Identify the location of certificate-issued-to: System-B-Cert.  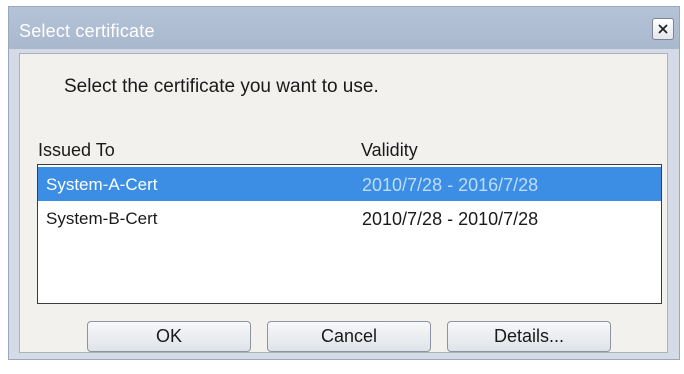
(102, 218).